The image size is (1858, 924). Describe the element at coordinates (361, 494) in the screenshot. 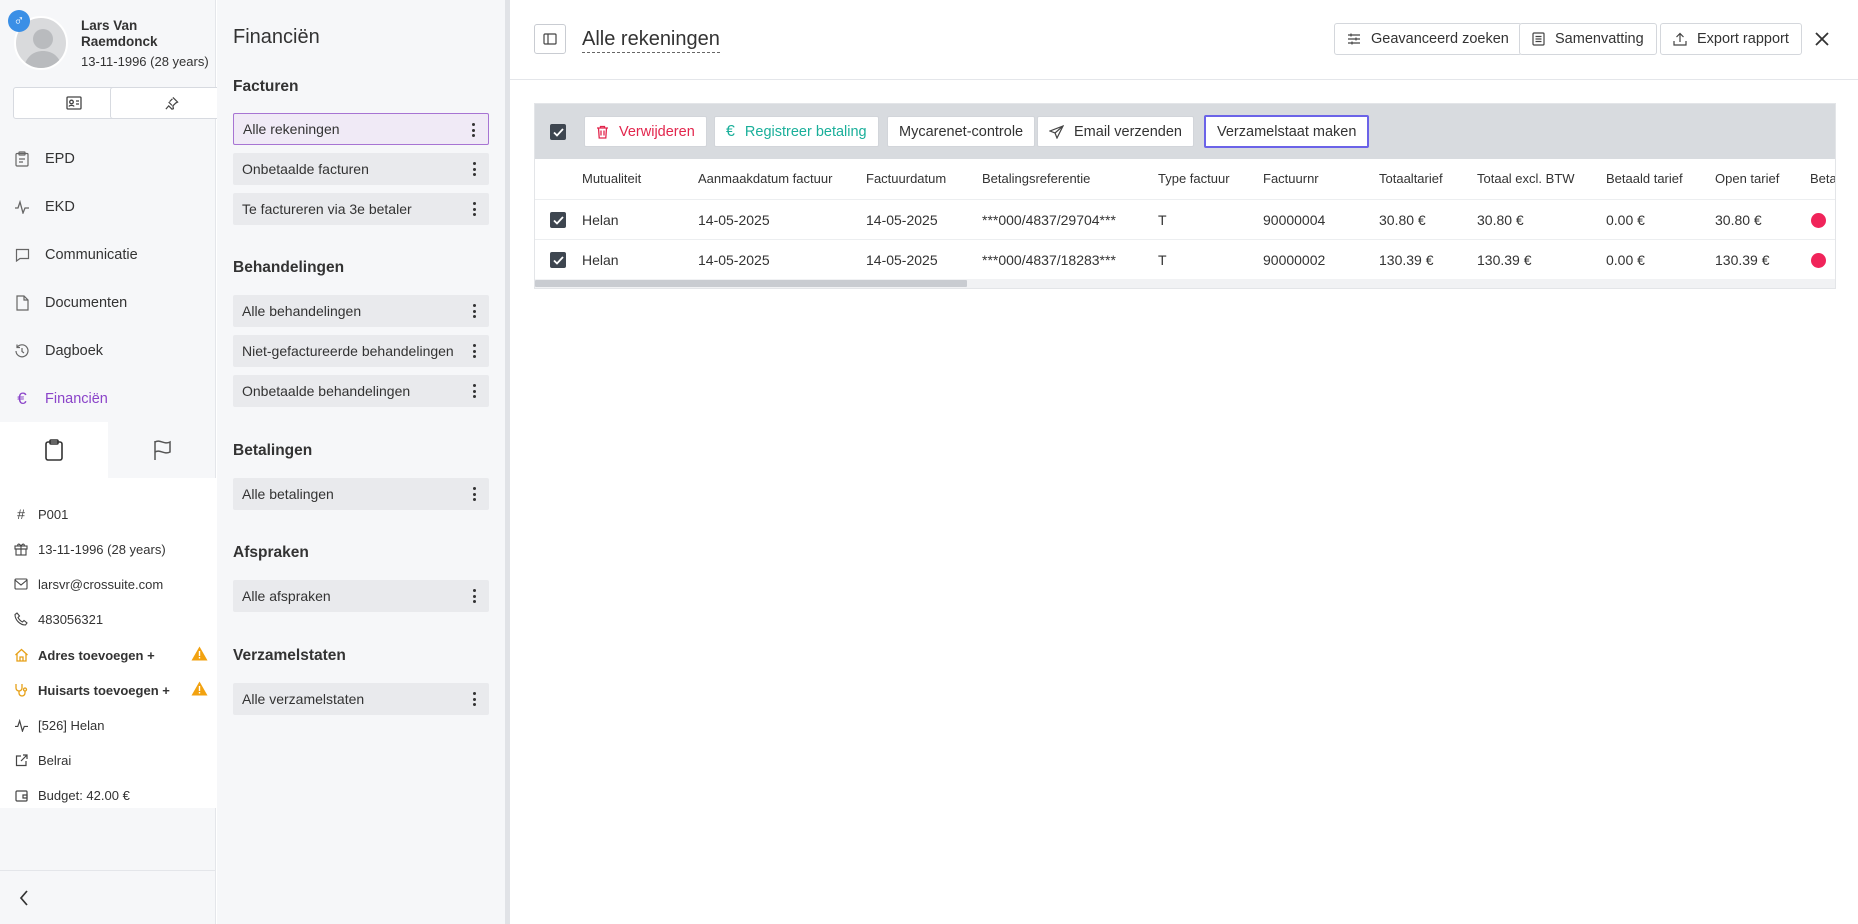

I see `menu-alle-betalingen: Alle betalingen` at that location.